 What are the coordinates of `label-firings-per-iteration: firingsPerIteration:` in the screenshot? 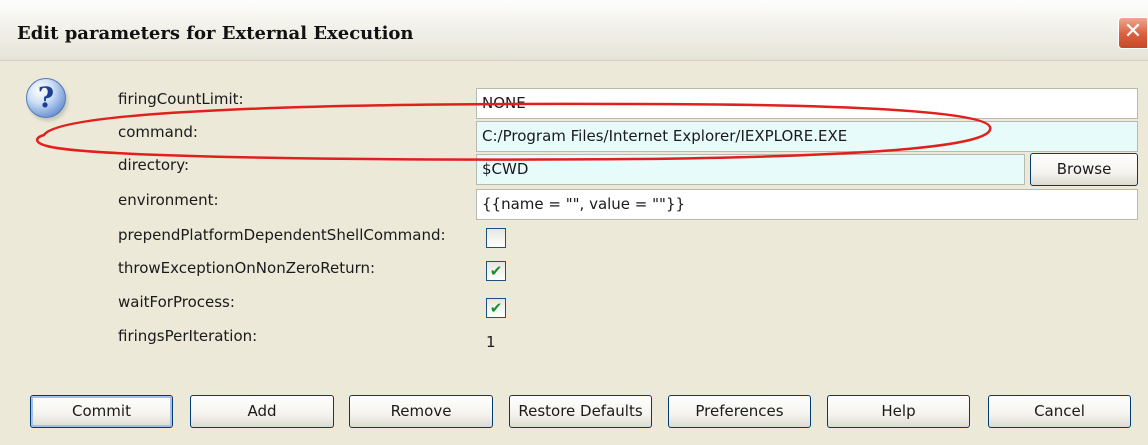 It's located at (188, 336).